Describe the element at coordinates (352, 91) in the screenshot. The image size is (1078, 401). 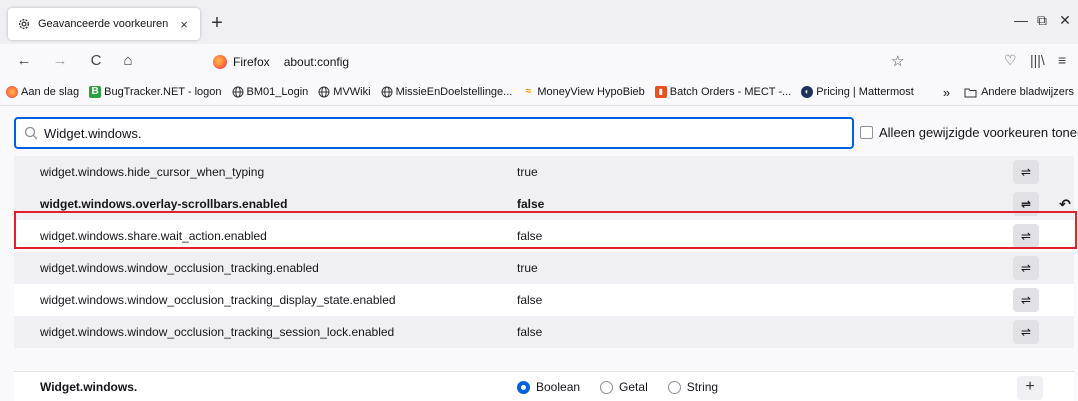
I see `bookmark-label: MVWiki` at that location.